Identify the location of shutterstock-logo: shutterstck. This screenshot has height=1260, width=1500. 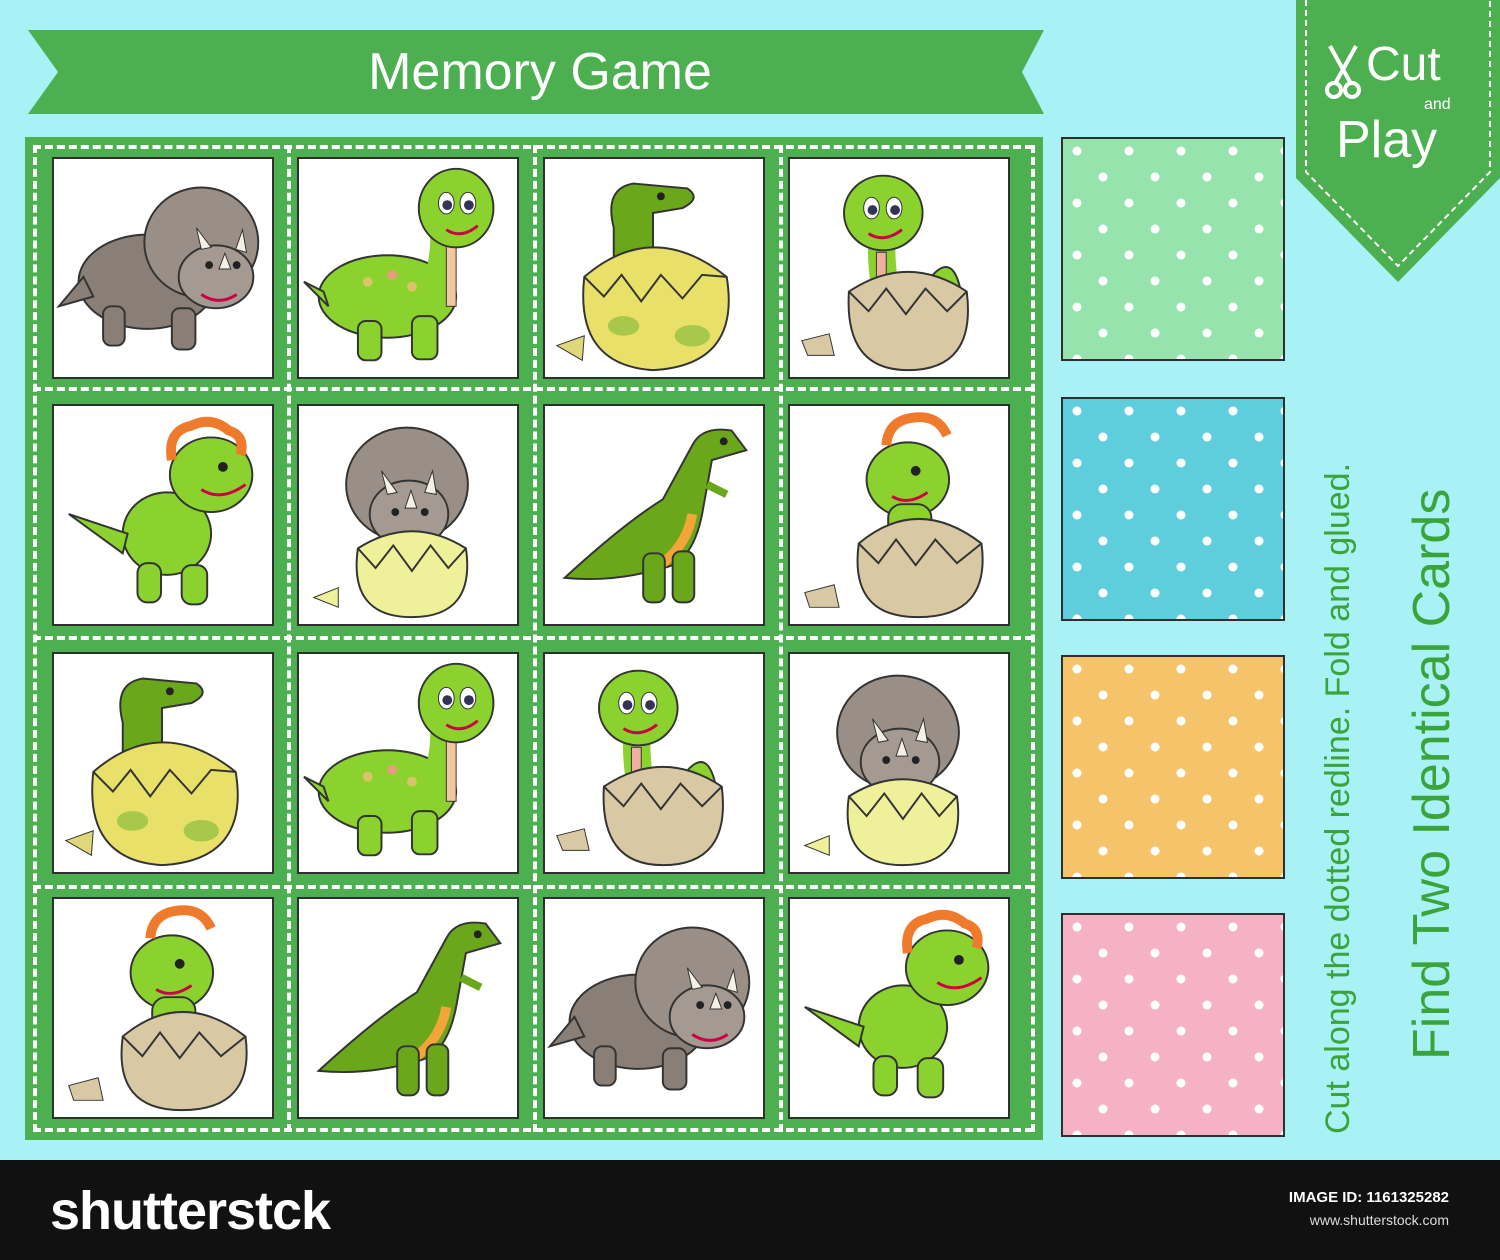
(190, 1211).